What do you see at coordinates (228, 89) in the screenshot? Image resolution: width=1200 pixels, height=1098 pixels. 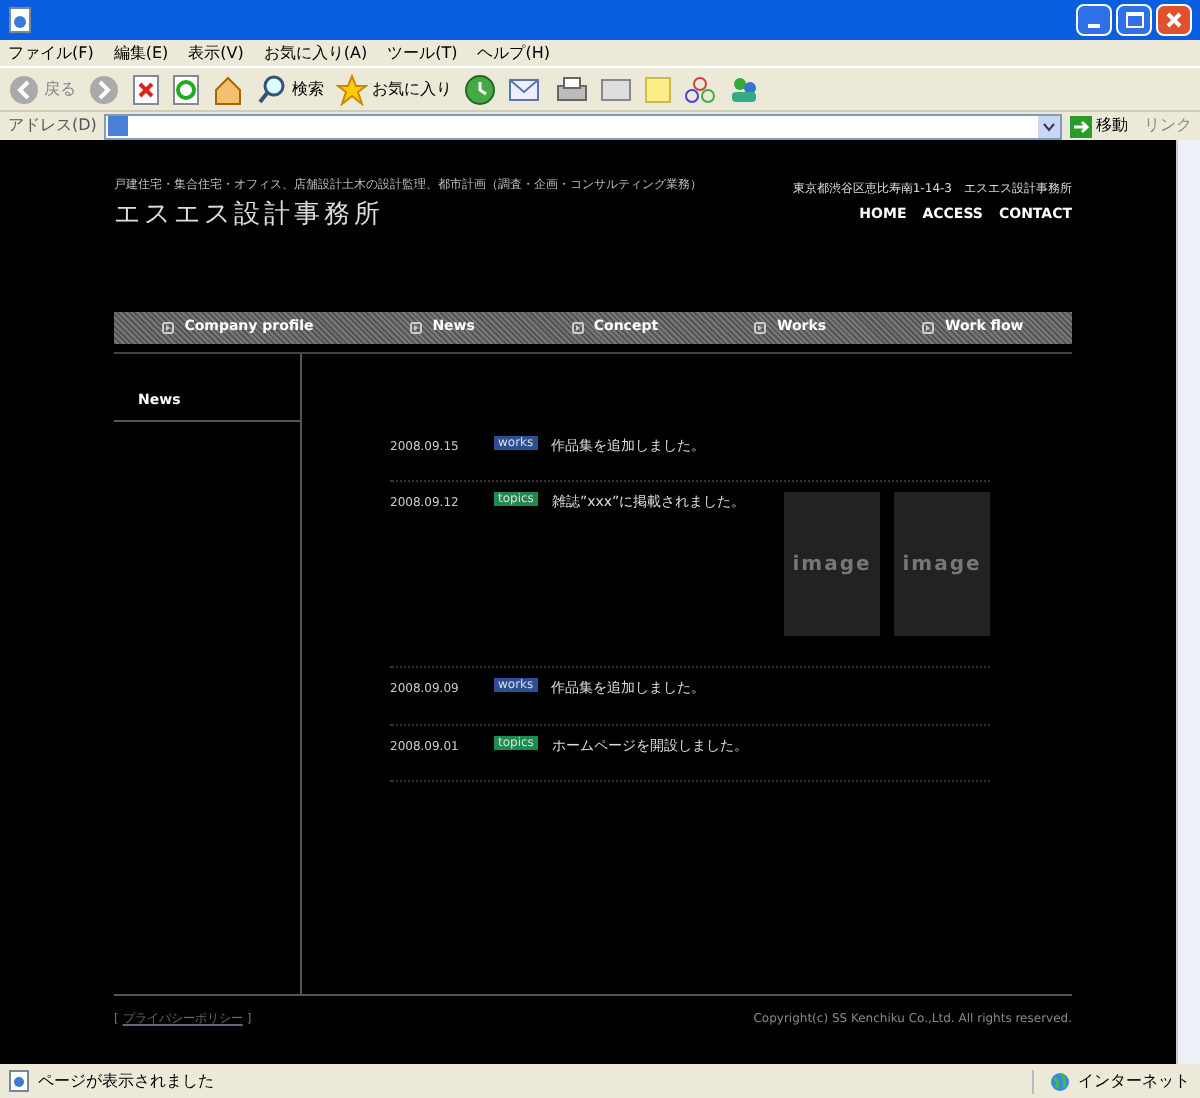 I see `home-icon` at bounding box center [228, 89].